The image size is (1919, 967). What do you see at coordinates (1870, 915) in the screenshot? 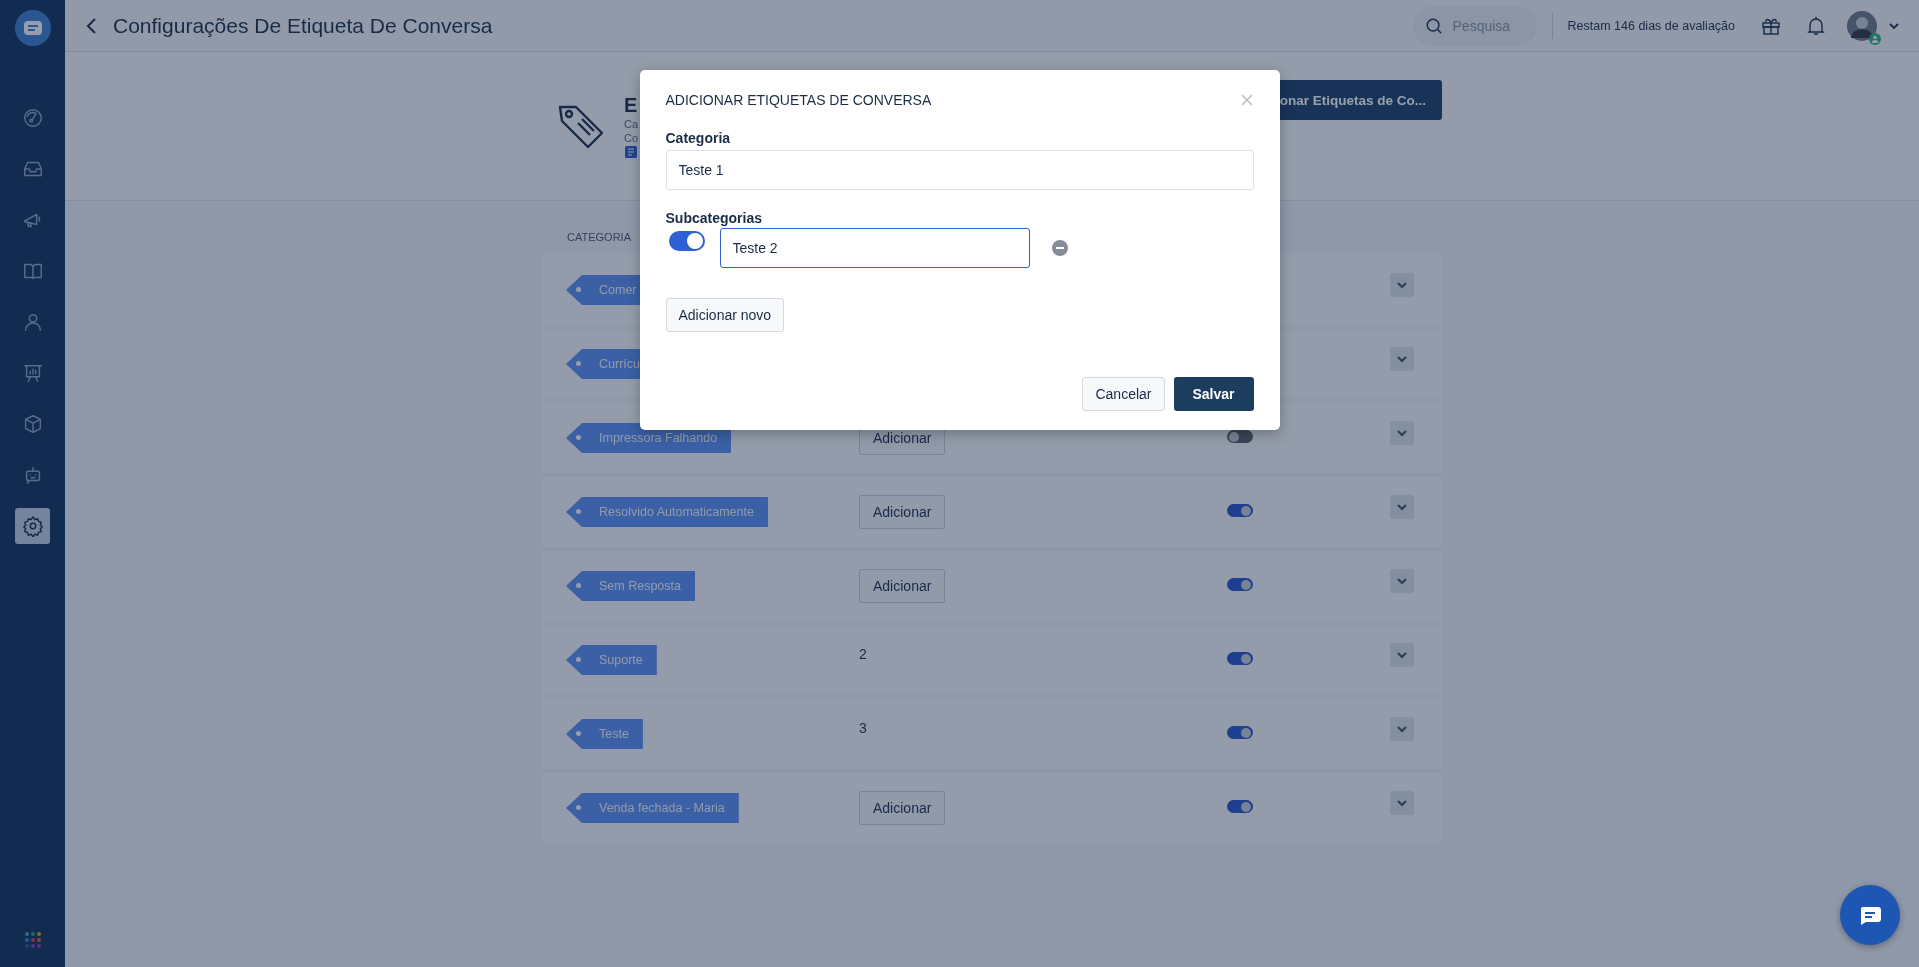
I see `chat-icon` at bounding box center [1870, 915].